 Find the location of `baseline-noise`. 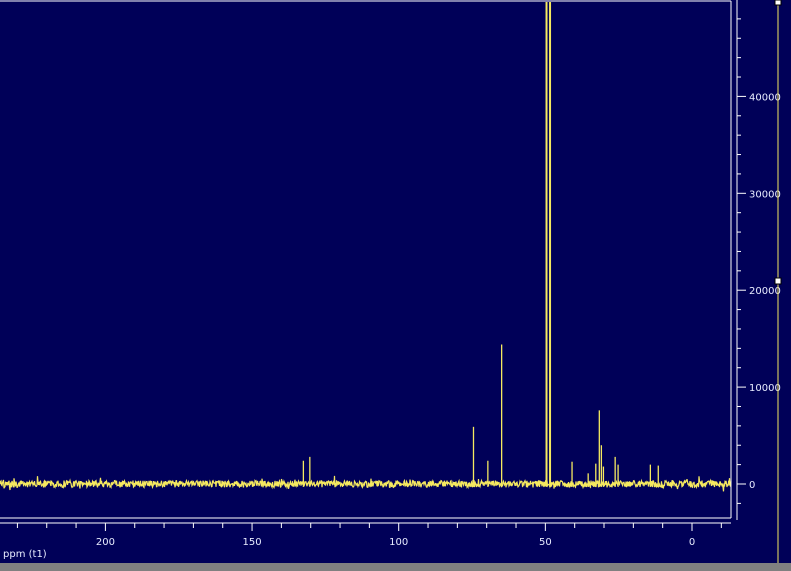

baseline-noise is located at coordinates (366, 483).